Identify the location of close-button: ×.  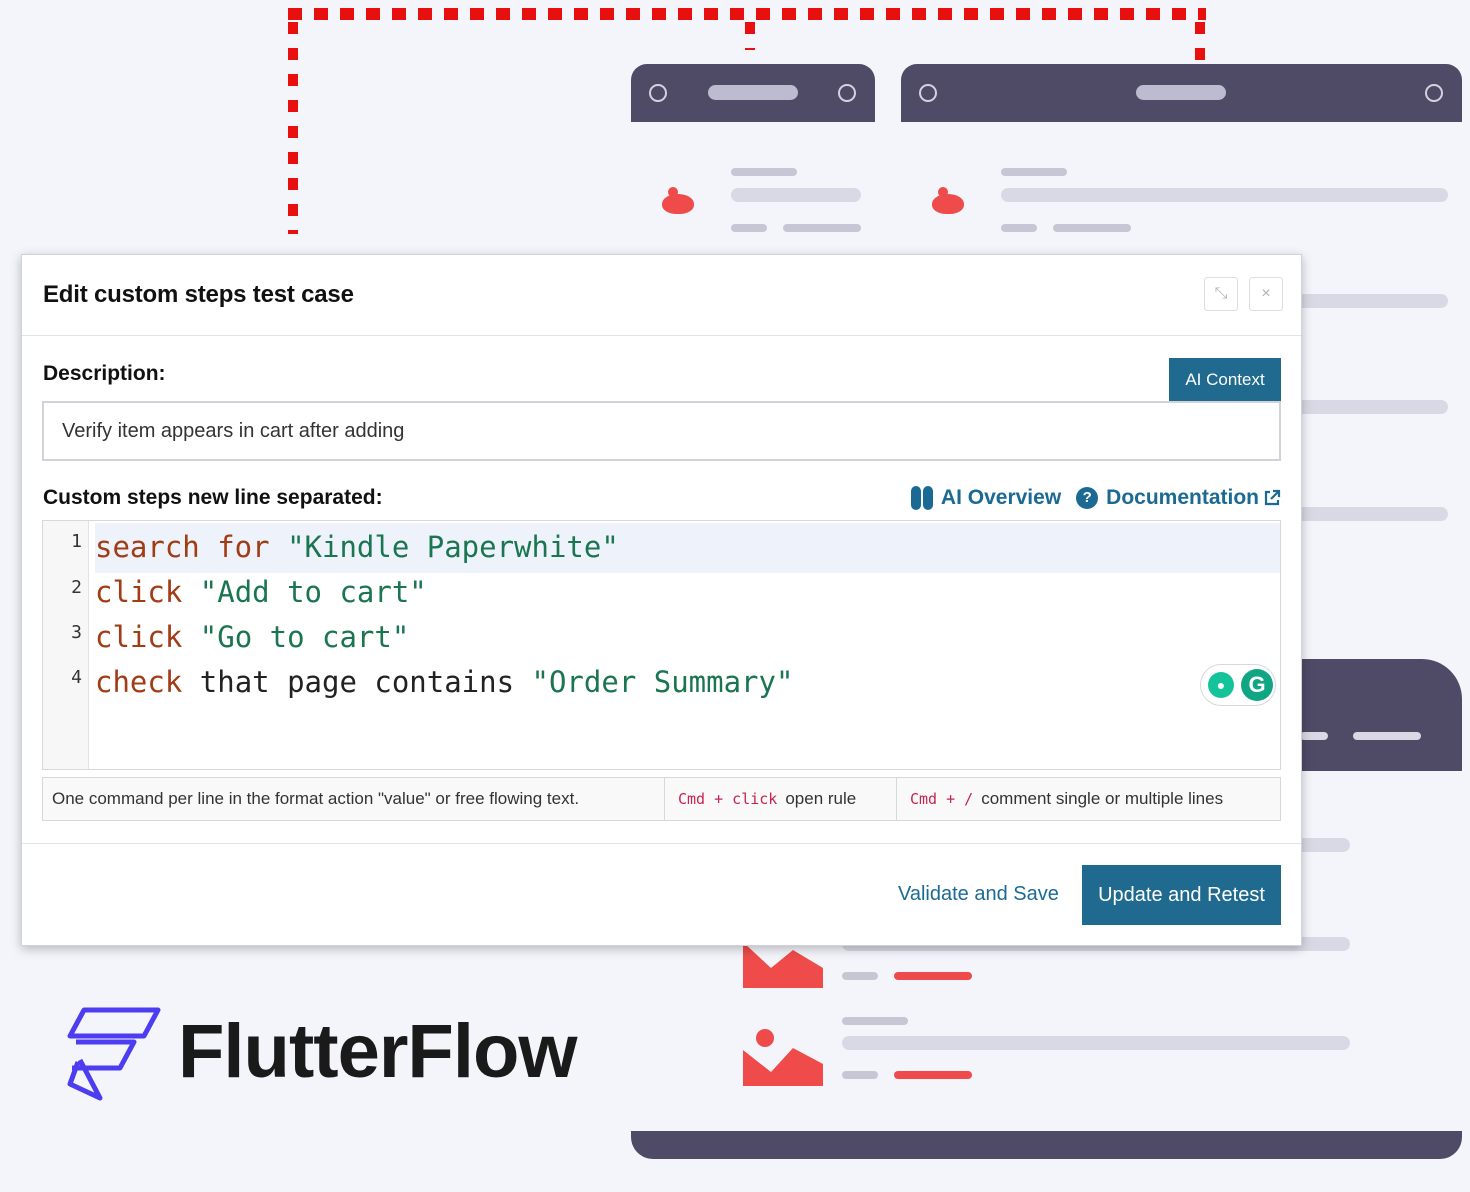
(1266, 294).